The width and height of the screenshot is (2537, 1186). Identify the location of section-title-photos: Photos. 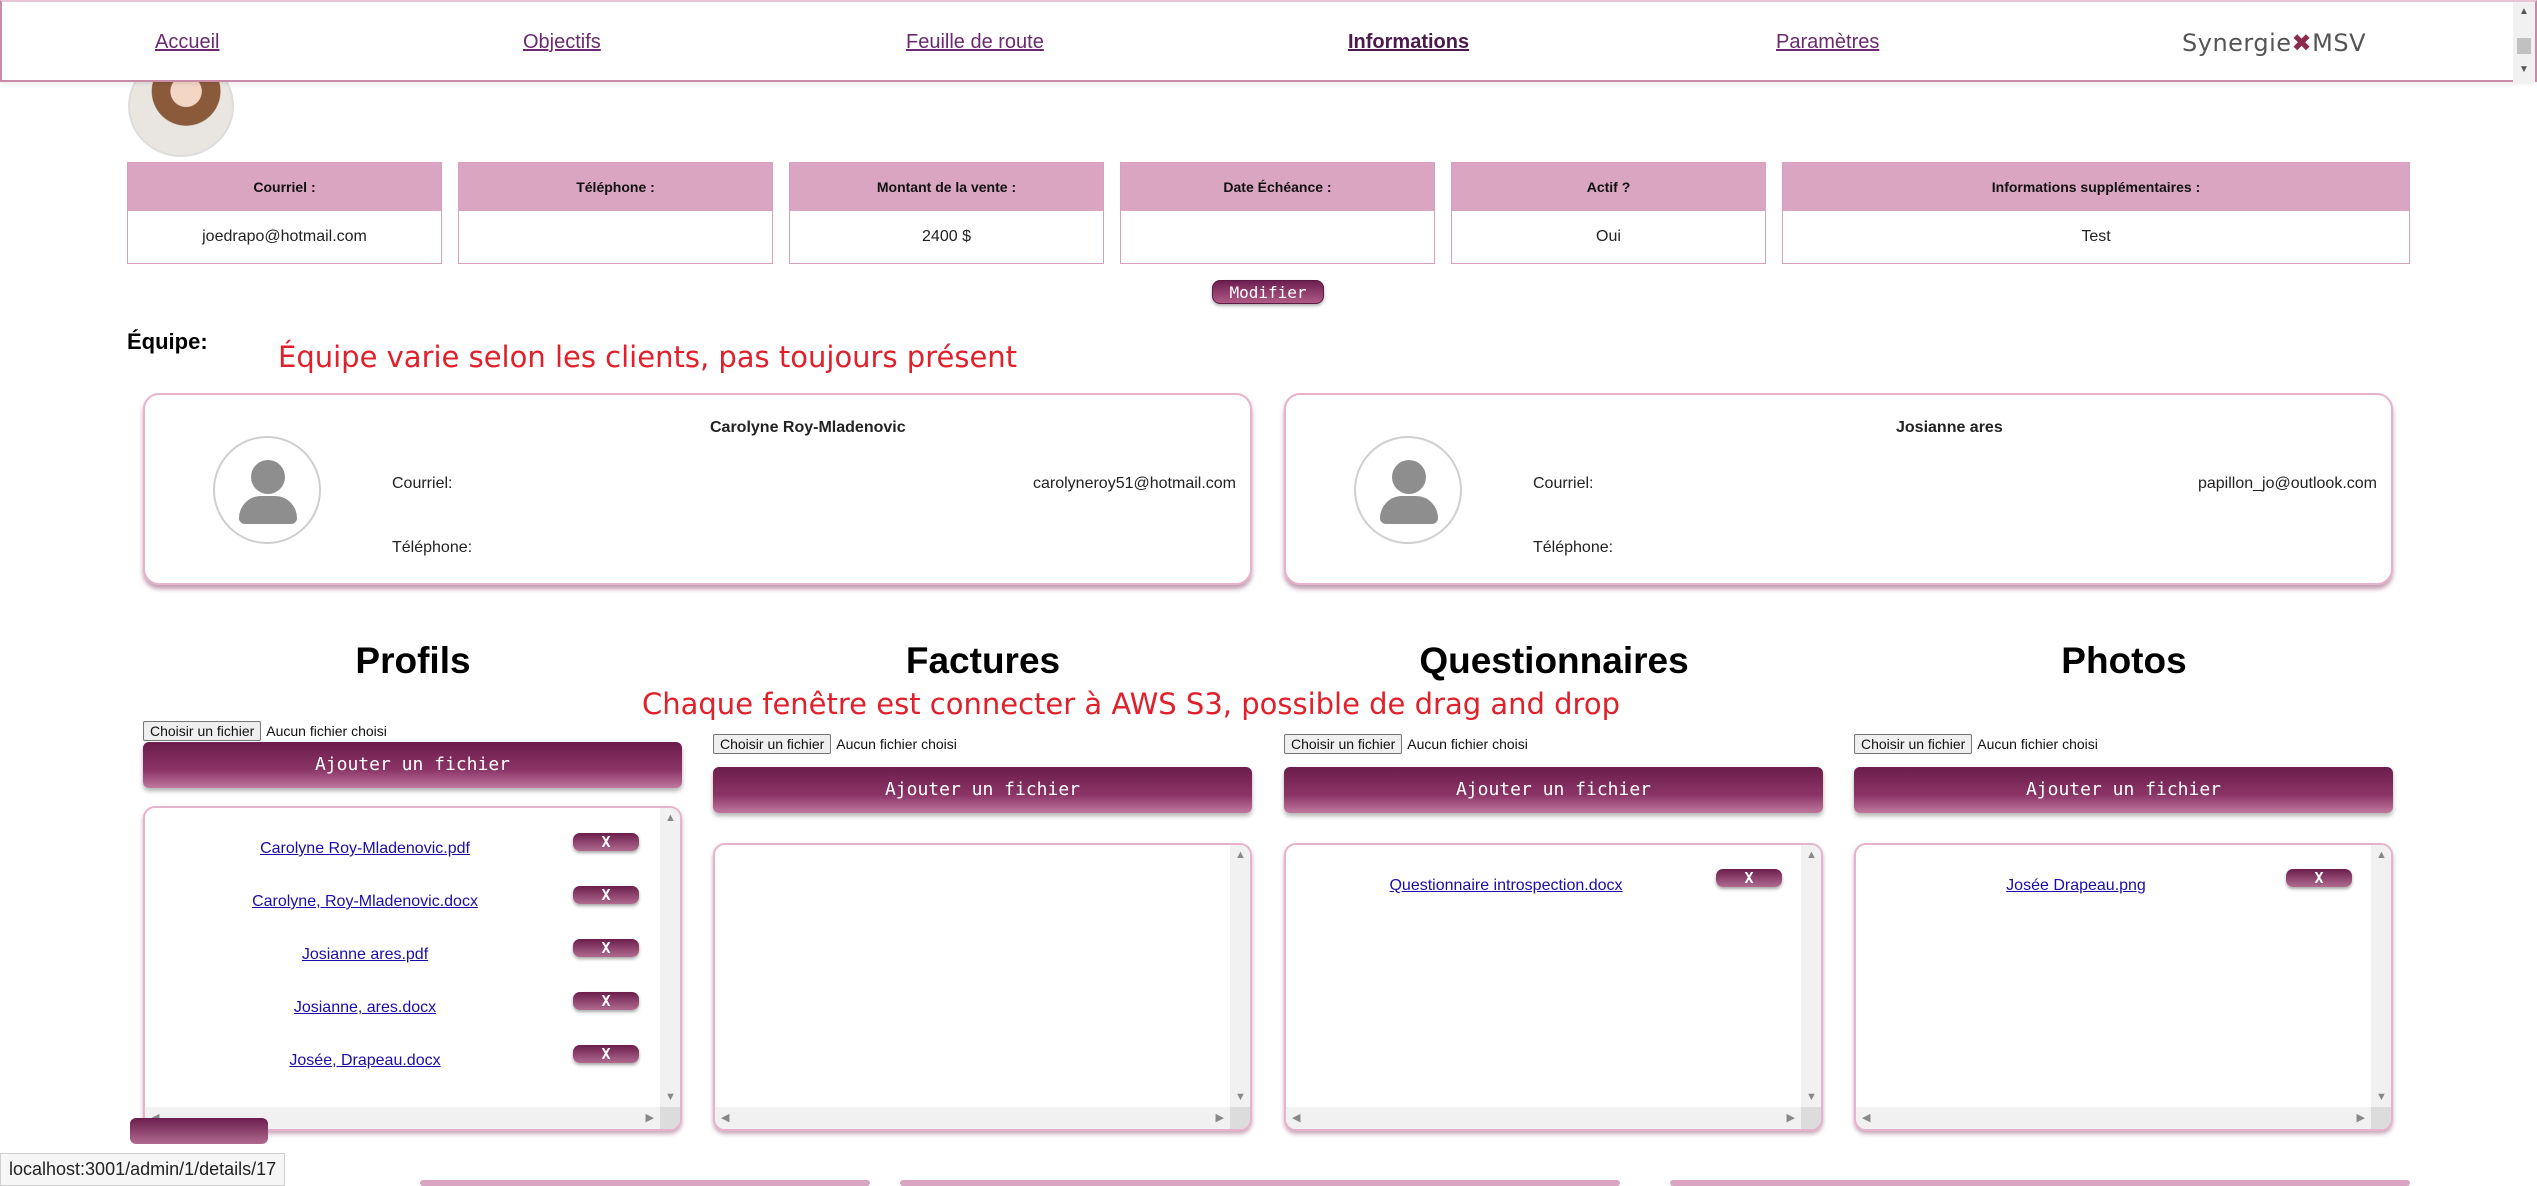
(2124, 660).